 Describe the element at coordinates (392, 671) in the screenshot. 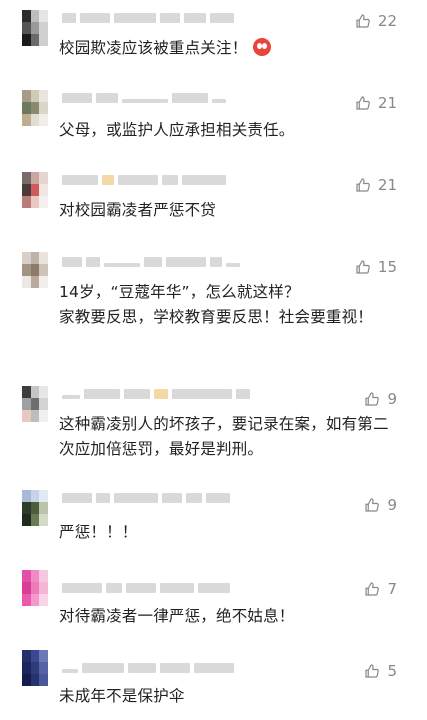

I see `like-count: 5` at that location.